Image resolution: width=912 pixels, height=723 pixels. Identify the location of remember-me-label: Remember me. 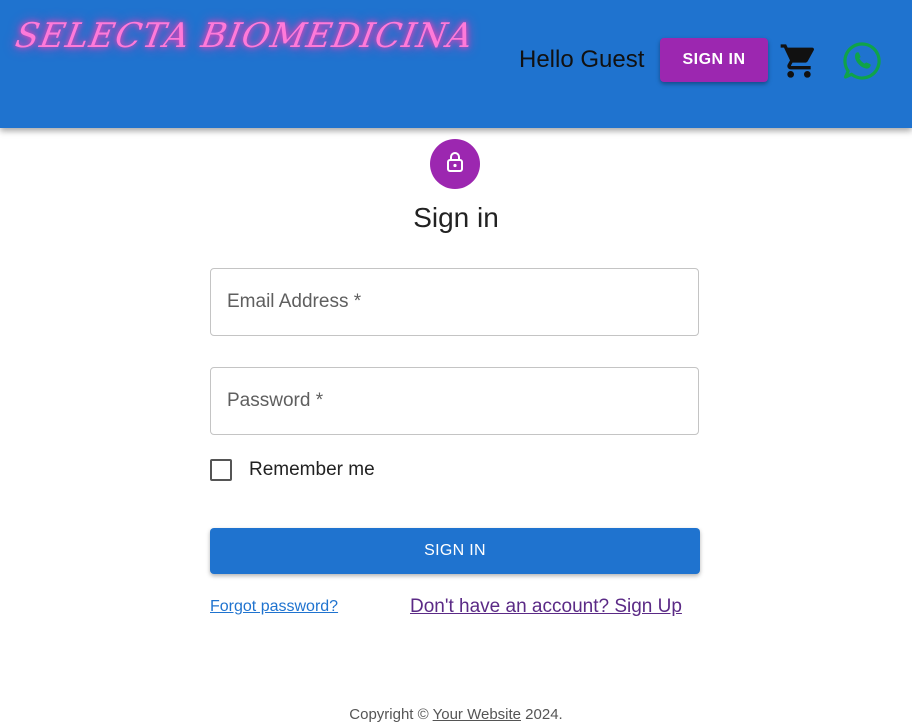
(312, 469).